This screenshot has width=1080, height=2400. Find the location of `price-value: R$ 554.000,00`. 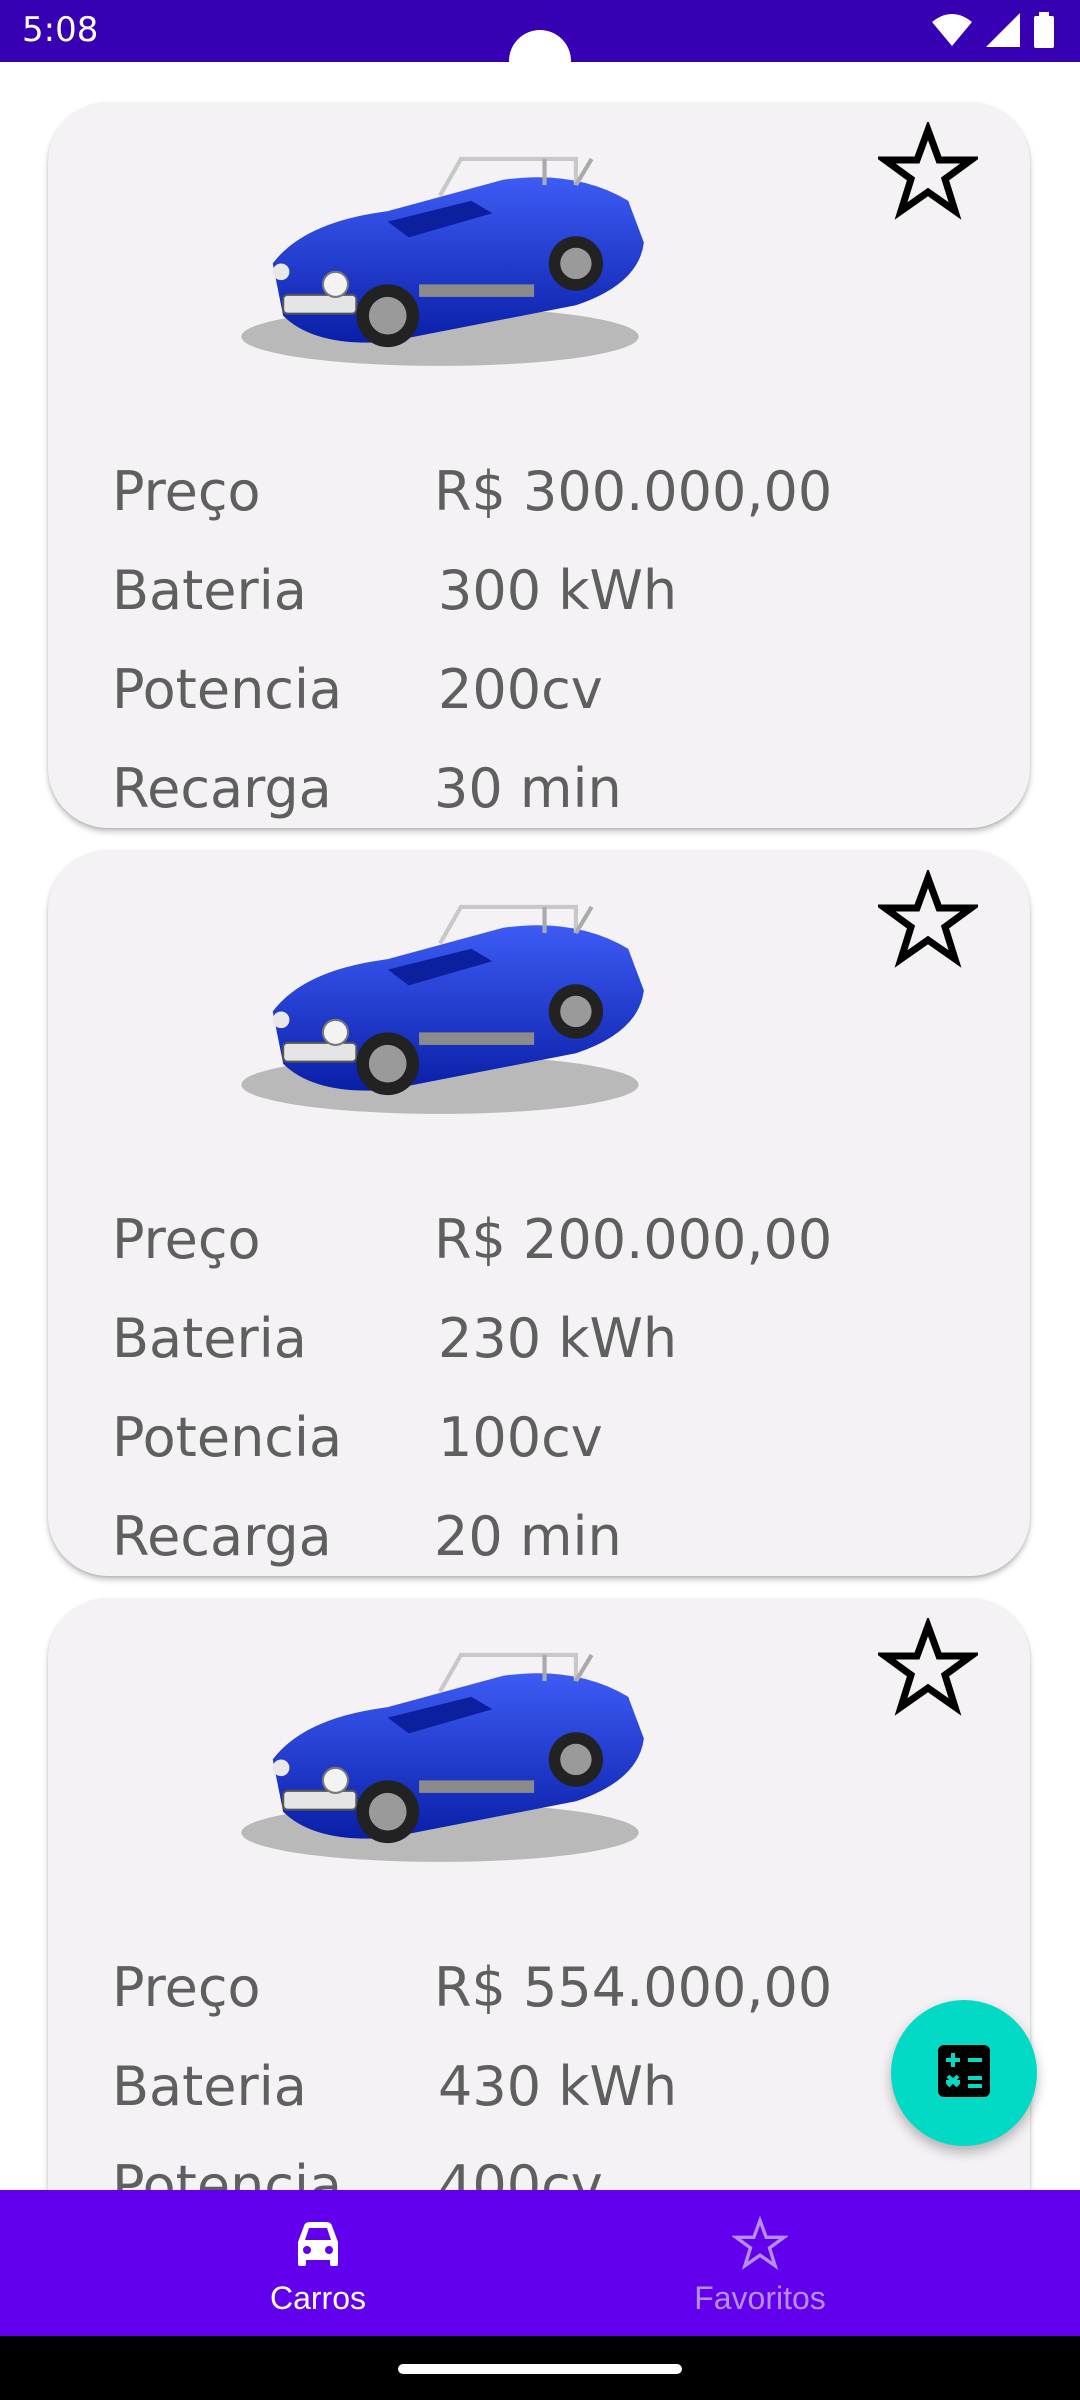

price-value: R$ 554.000,00 is located at coordinates (633, 1987).